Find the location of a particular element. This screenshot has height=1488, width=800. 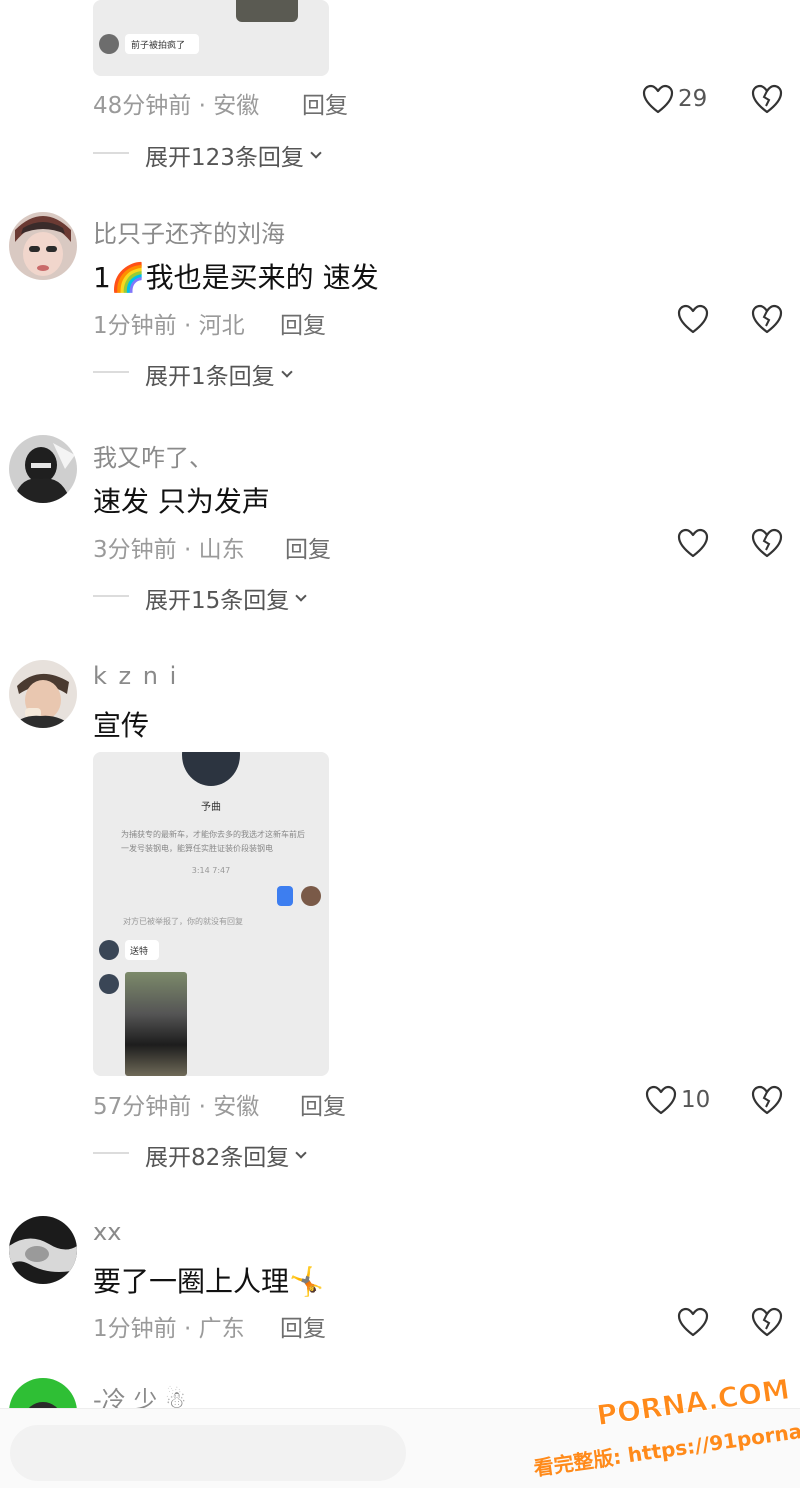

comment-text: 速发 只为发声 is located at coordinates (181, 501).